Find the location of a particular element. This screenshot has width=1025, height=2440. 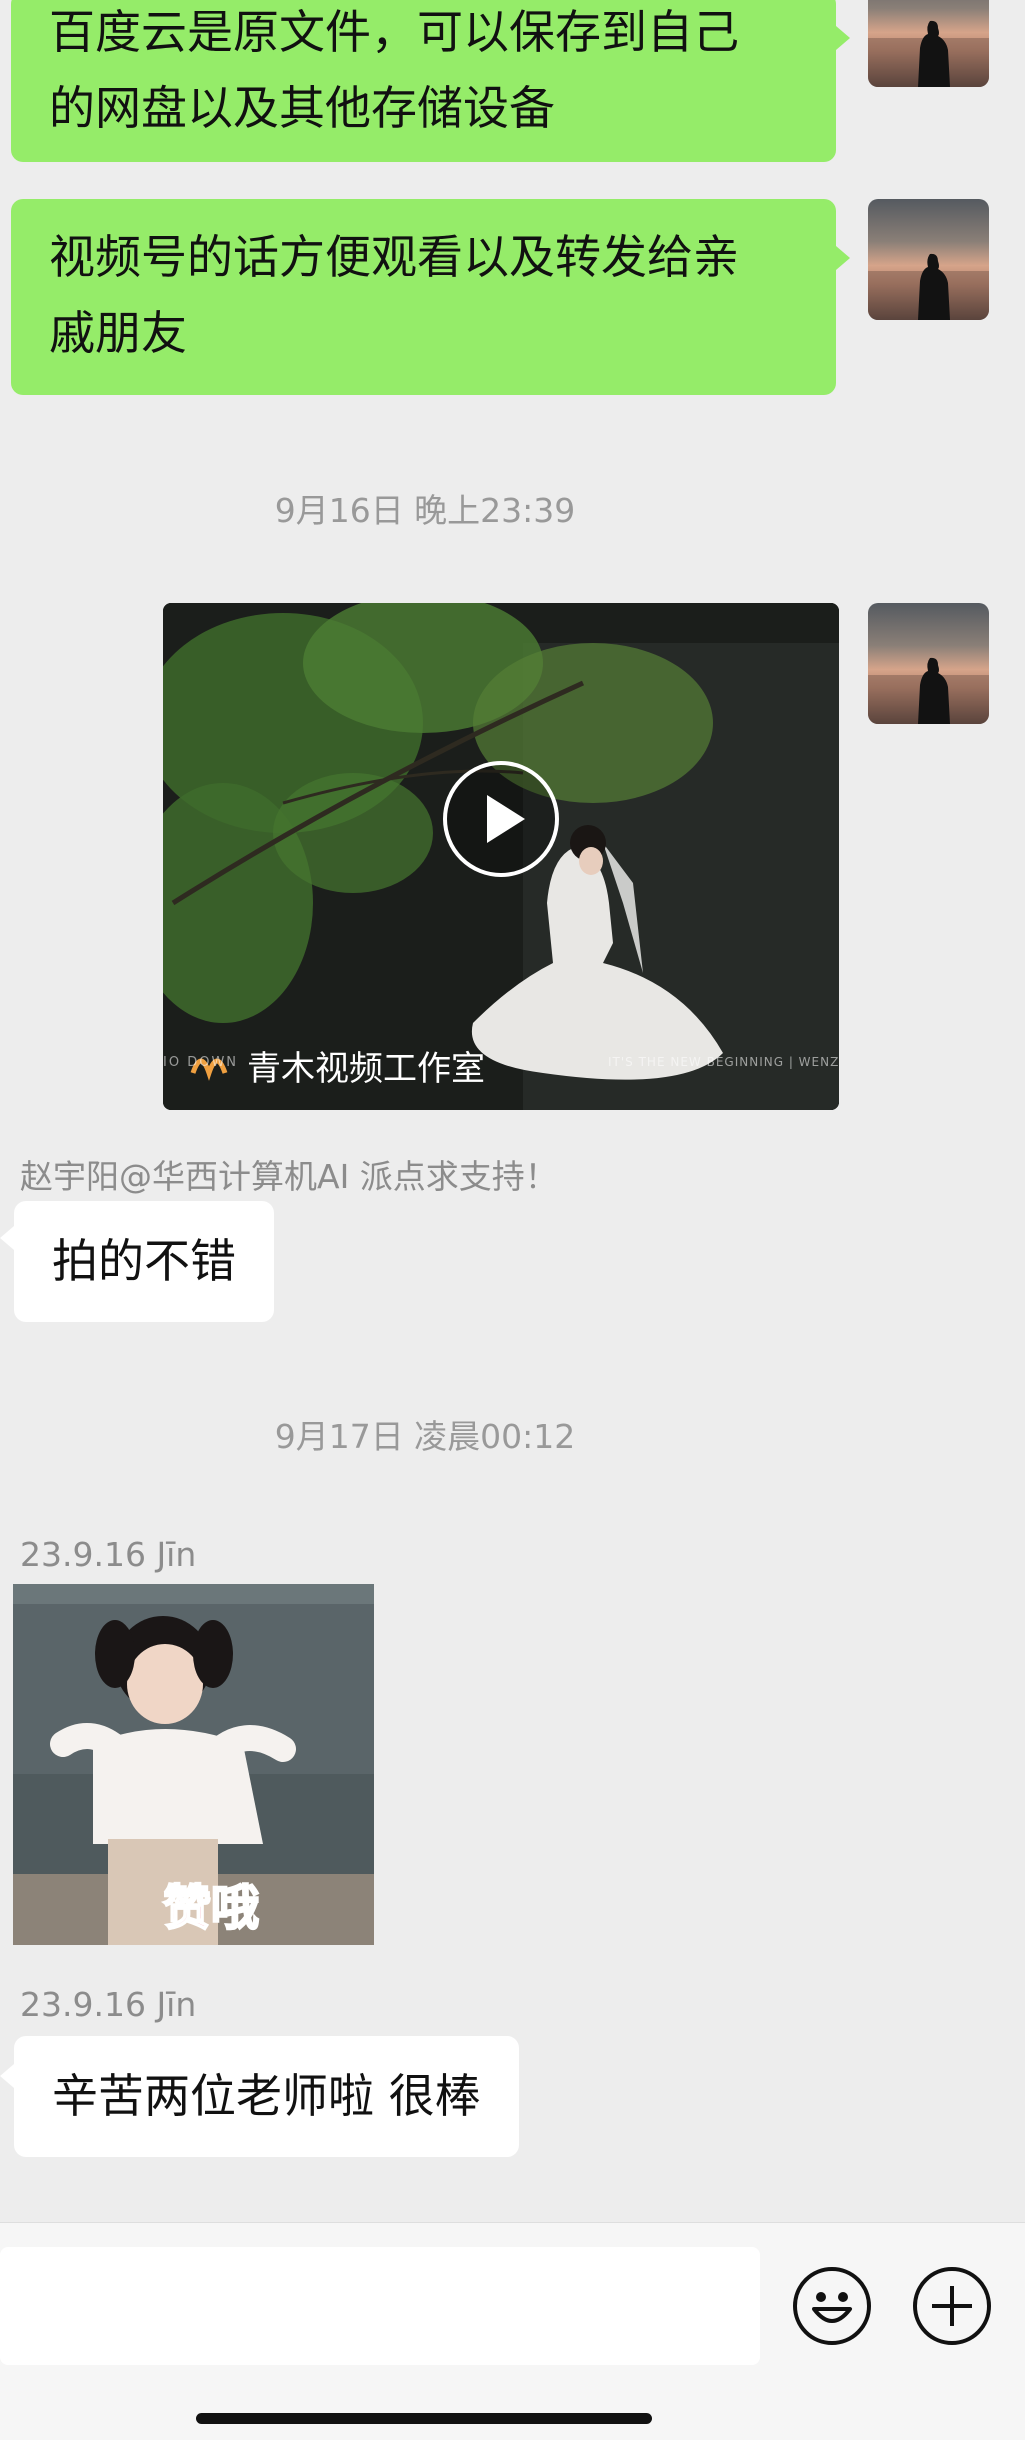

message-bubble-sent: 视频号的话方便观看以及转发给亲 戚朋友 is located at coordinates (423, 297).